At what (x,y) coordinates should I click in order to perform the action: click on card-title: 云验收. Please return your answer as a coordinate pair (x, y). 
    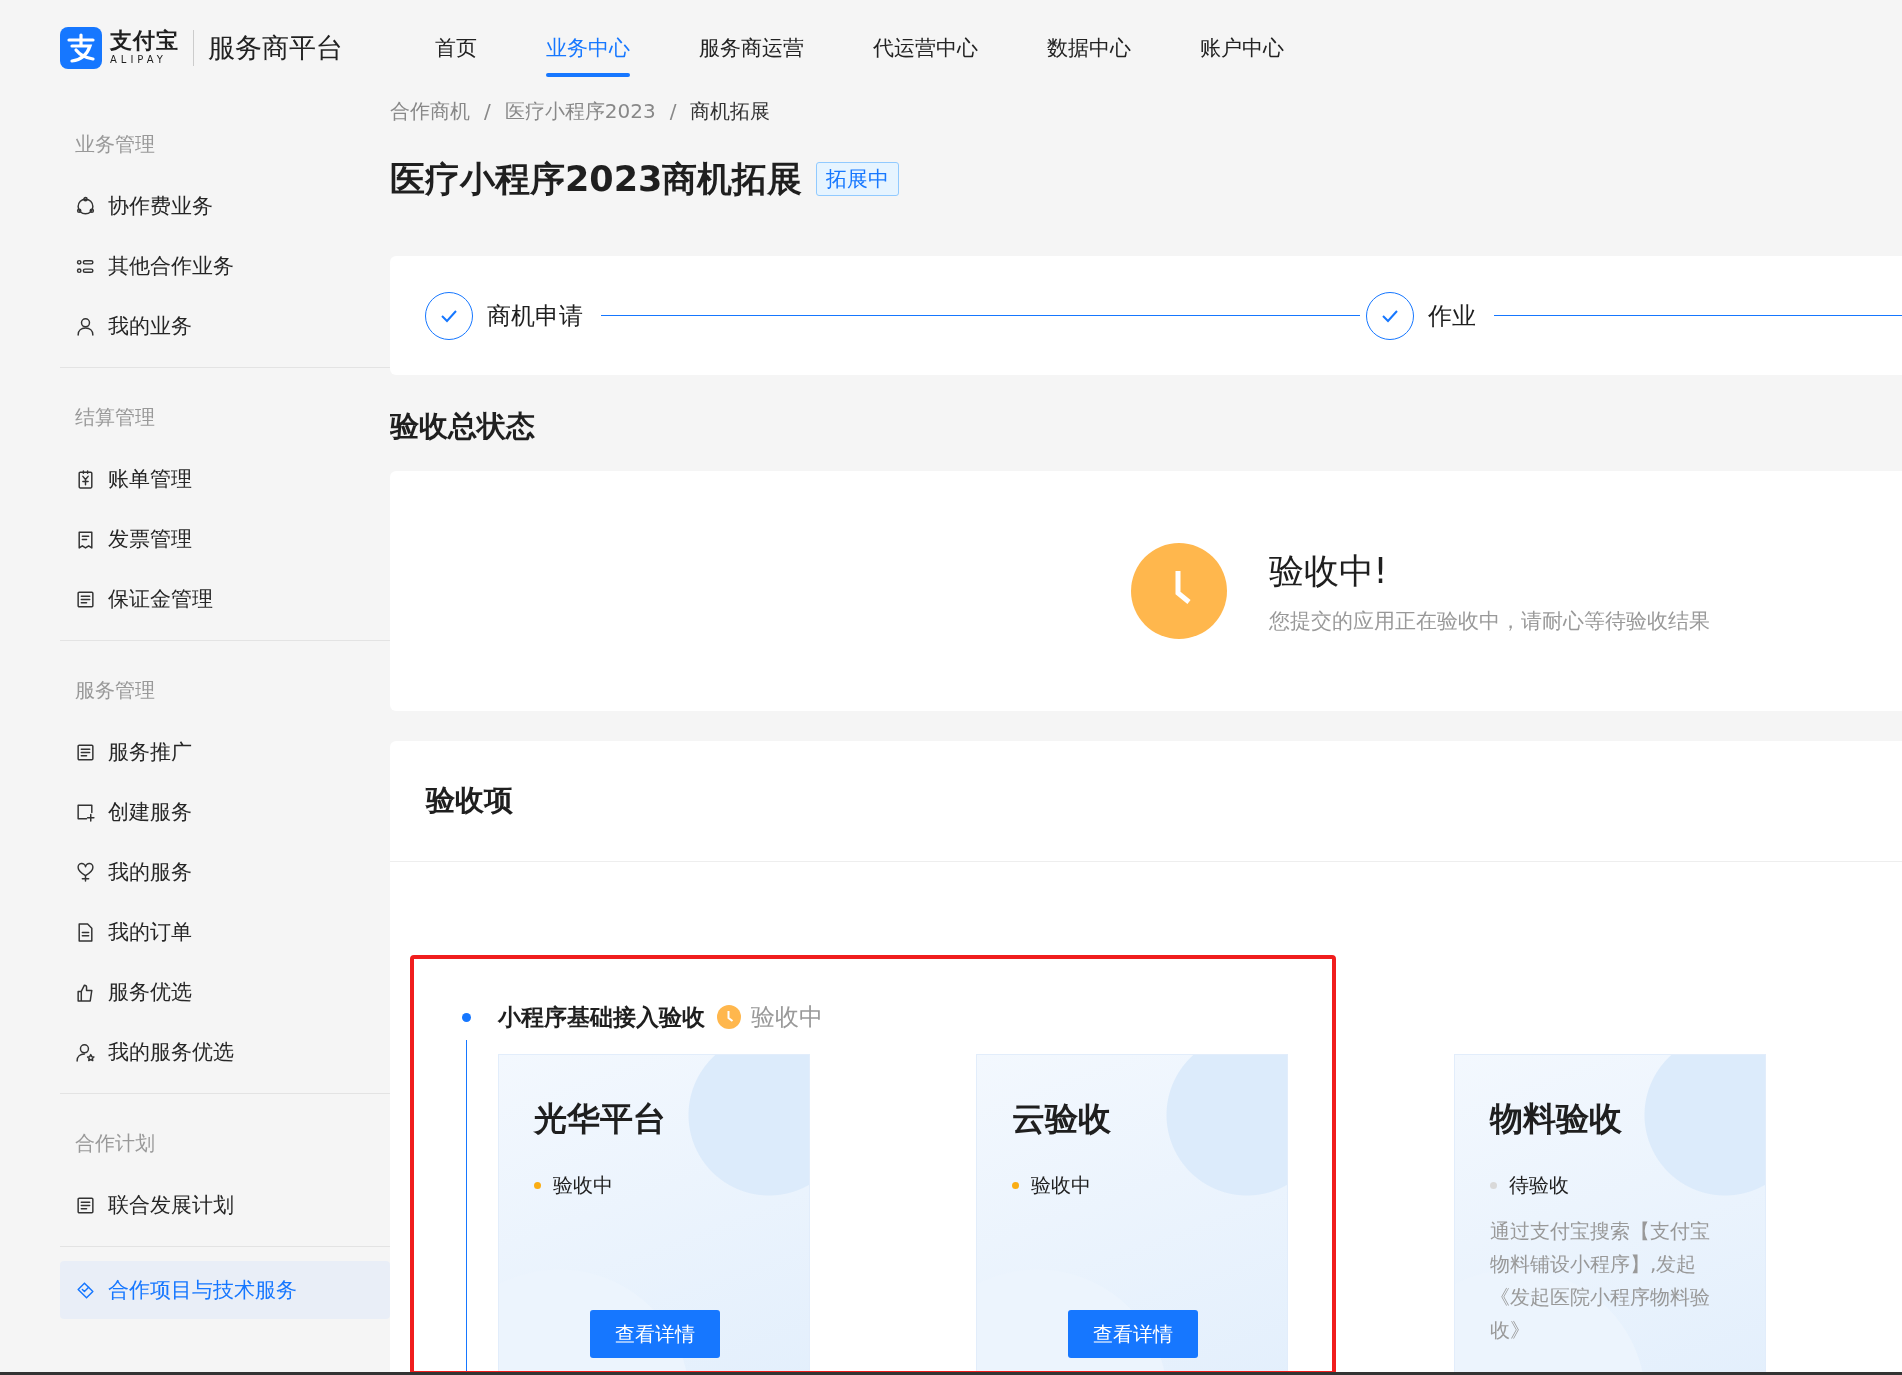
    Looking at the image, I should click on (1062, 1119).